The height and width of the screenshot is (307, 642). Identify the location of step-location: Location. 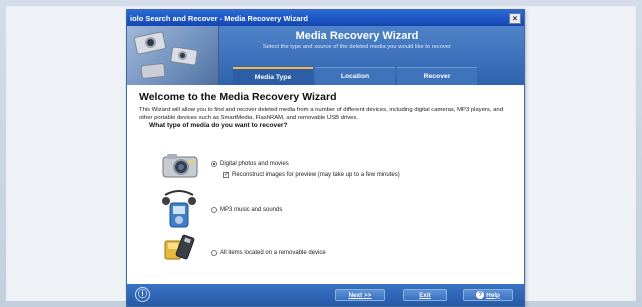
(355, 76).